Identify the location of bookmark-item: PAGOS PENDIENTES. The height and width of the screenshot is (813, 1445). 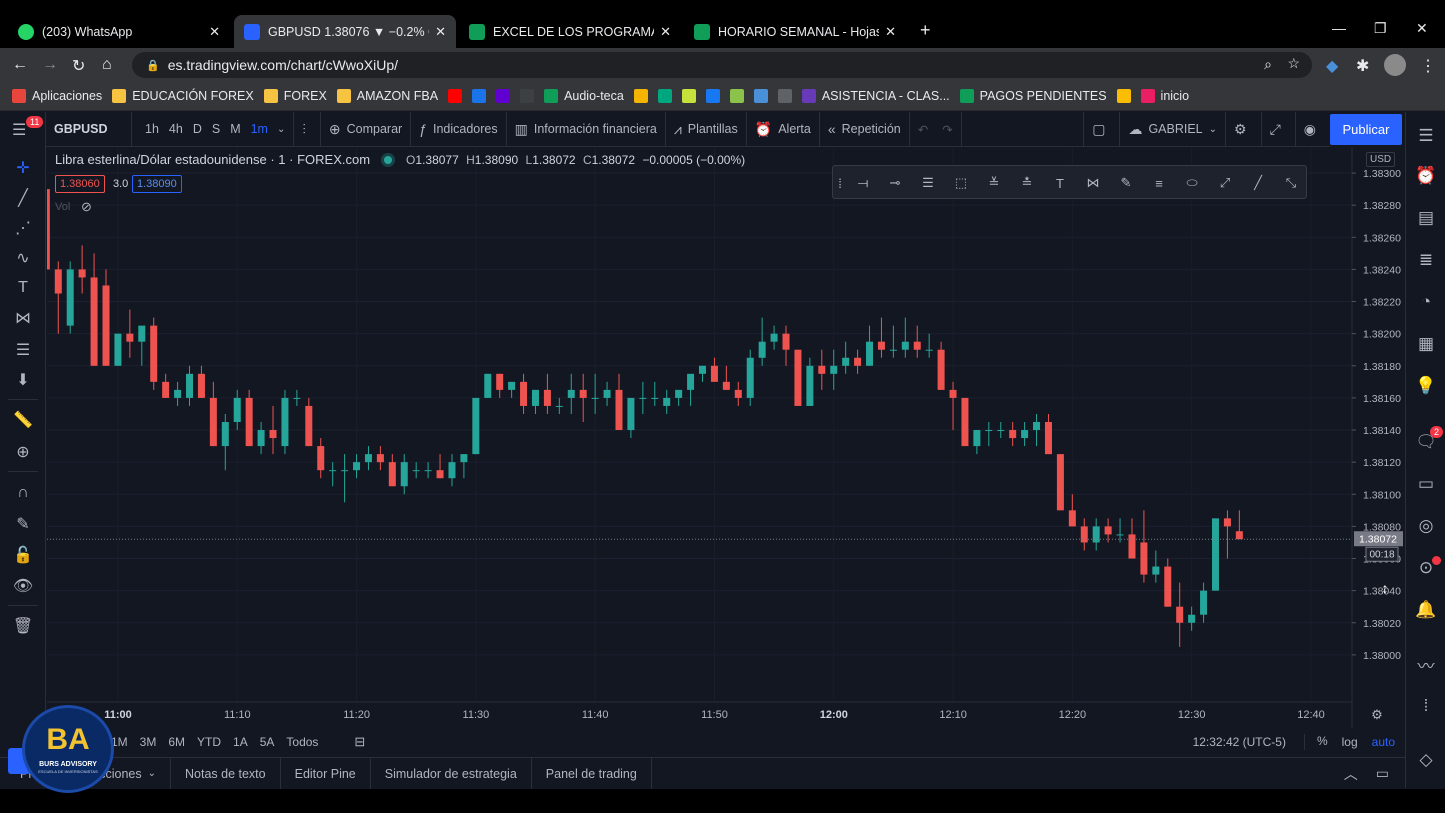
(1033, 96).